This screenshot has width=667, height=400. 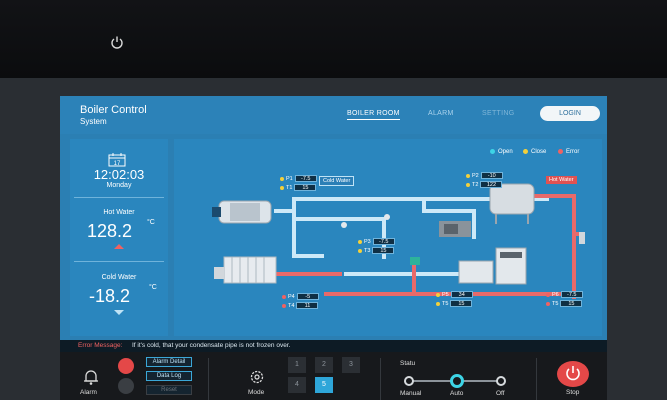 What do you see at coordinates (564, 294) in the screenshot?
I see `reading-p6: P6 -7.5` at bounding box center [564, 294].